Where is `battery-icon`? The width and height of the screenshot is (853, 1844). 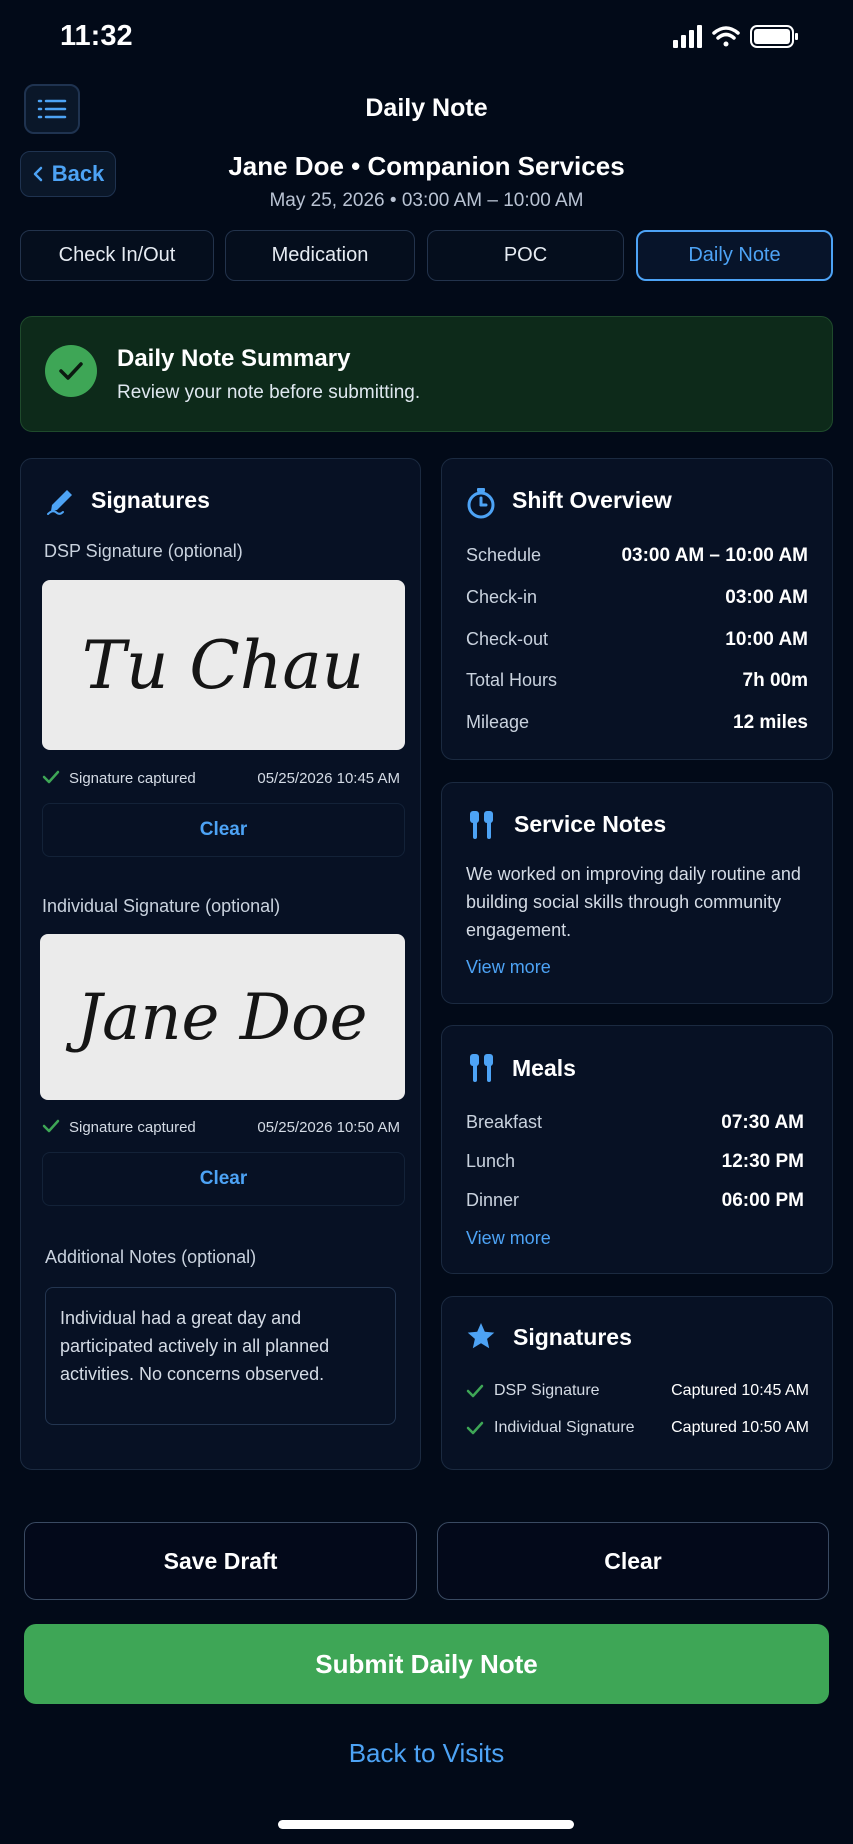 battery-icon is located at coordinates (774, 36).